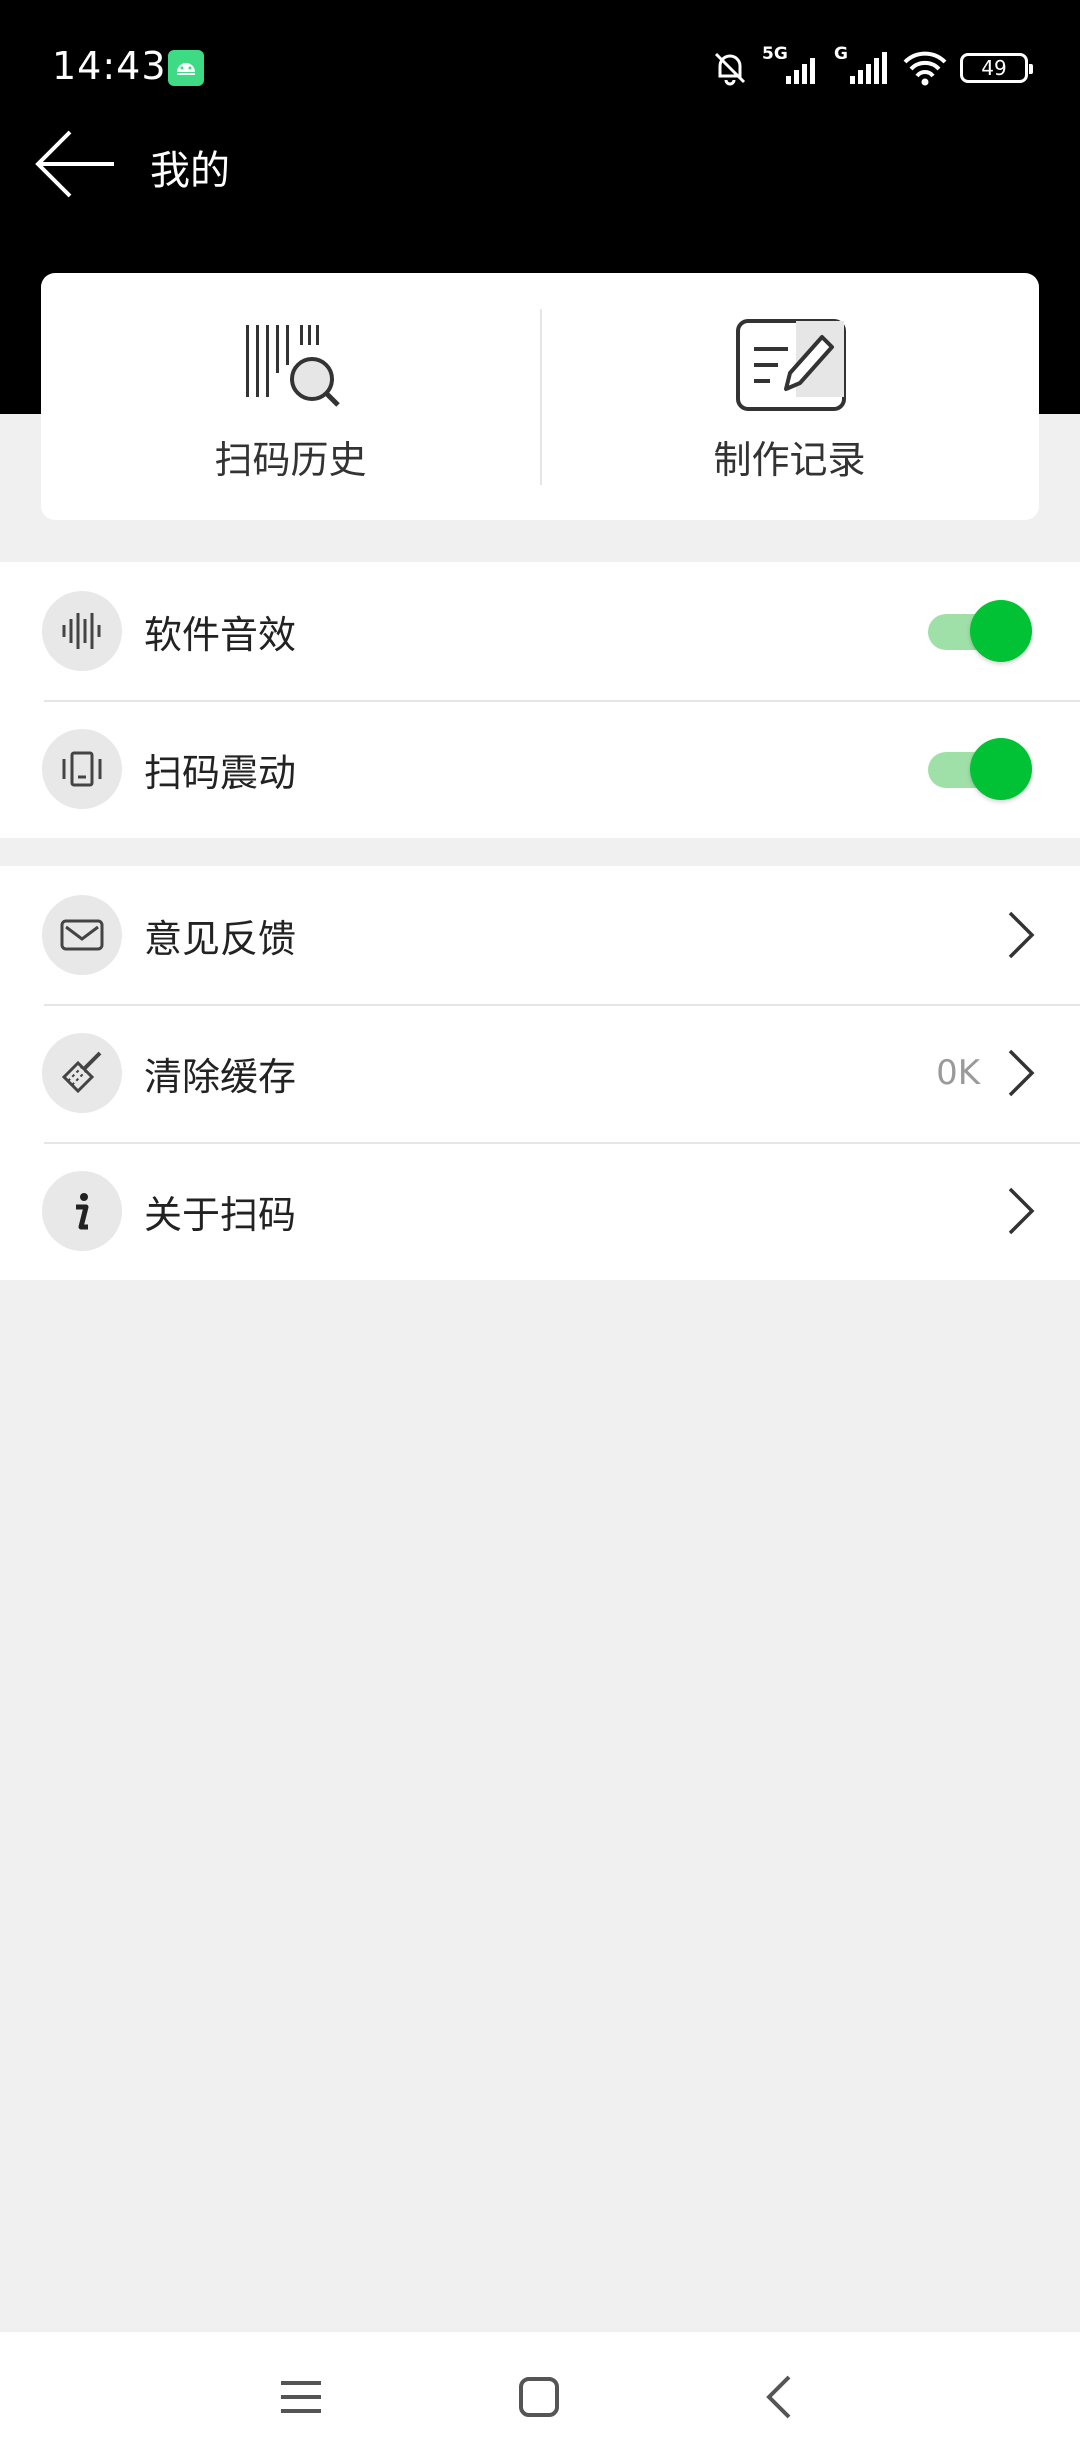 This screenshot has width=1080, height=2460. I want to click on system-back-button, so click(779, 2397).